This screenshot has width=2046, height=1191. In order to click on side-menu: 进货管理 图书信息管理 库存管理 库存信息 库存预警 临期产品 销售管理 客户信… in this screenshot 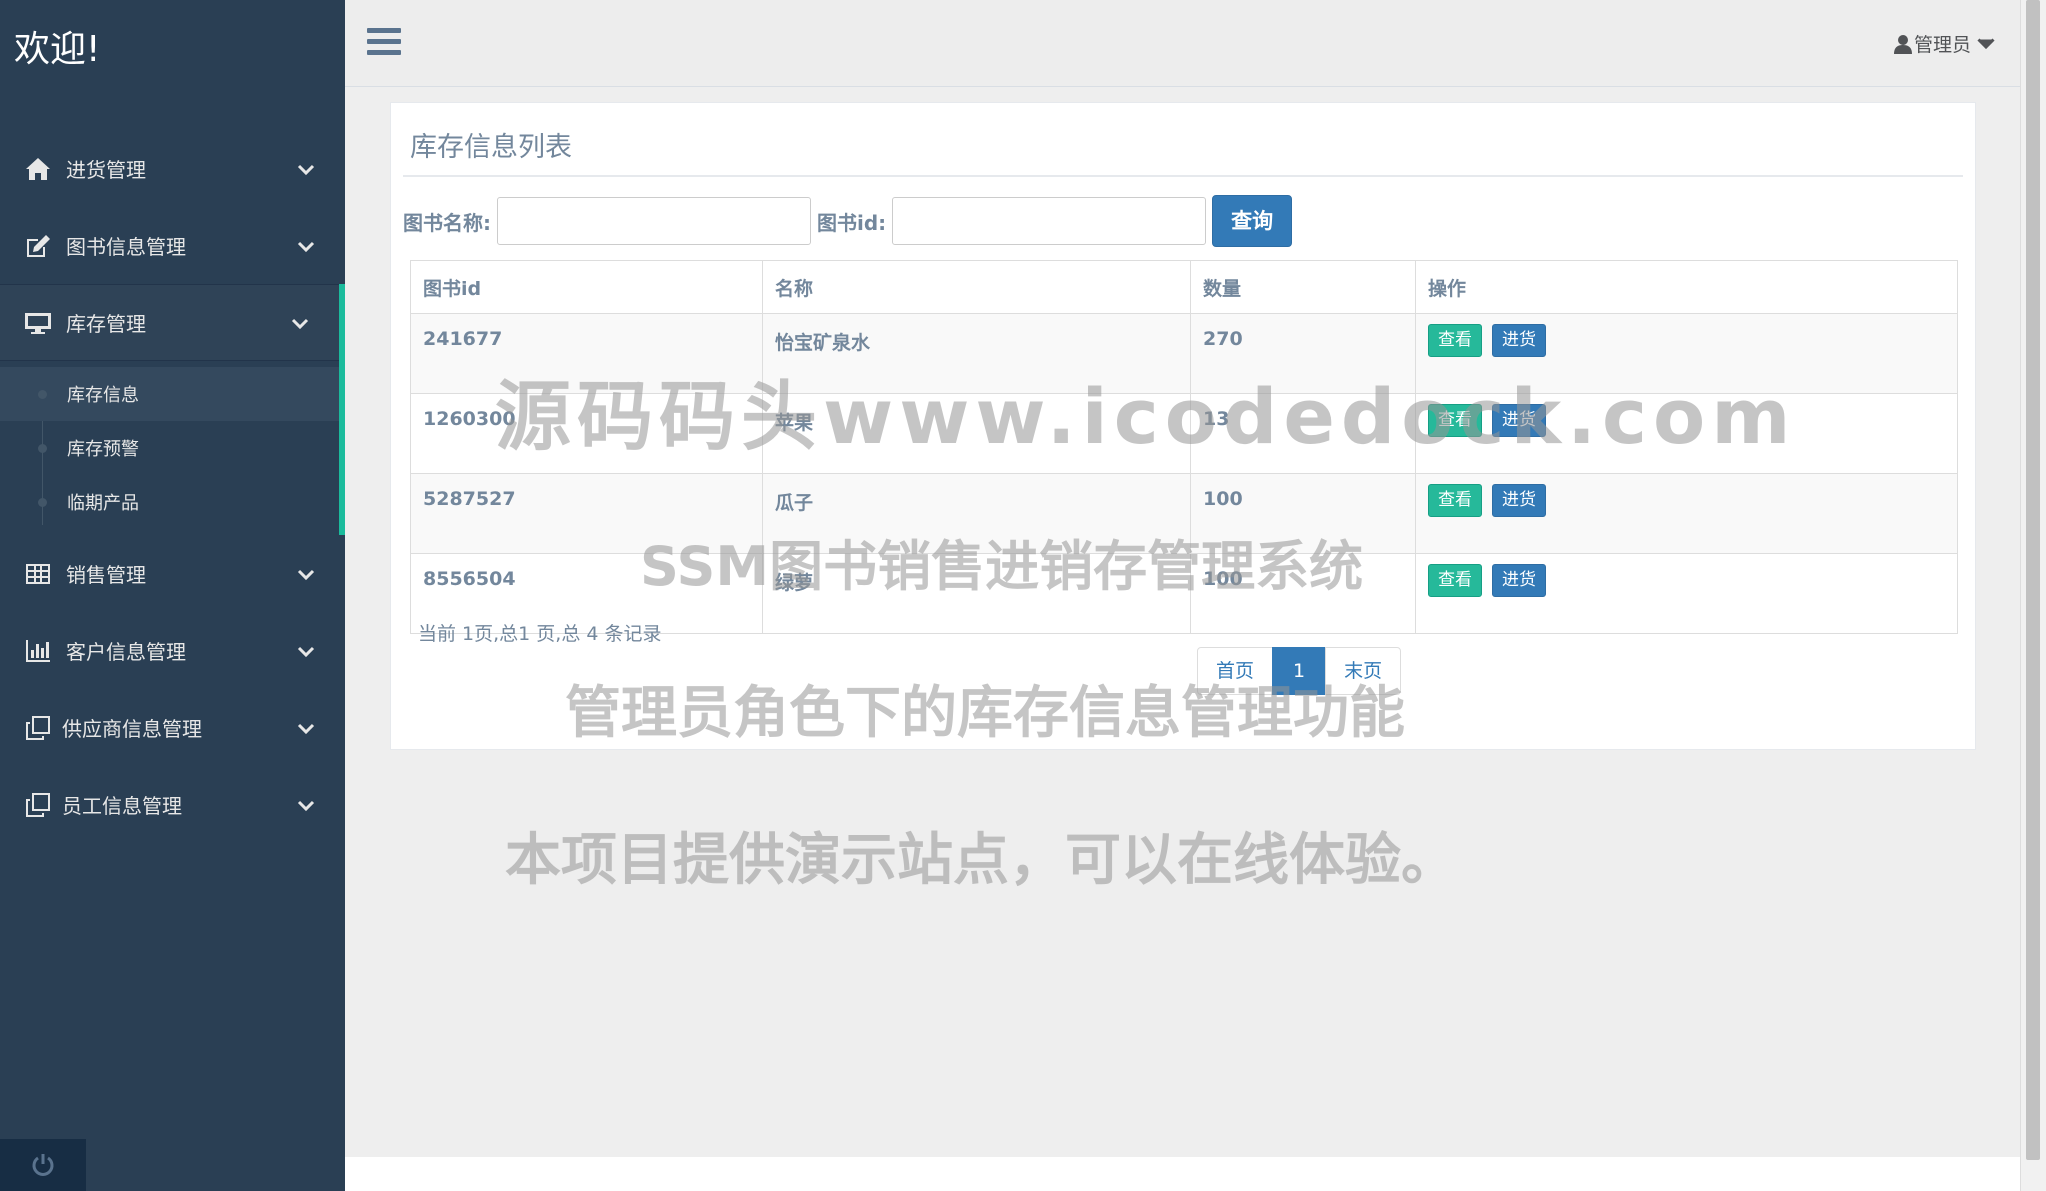, I will do `click(172, 486)`.